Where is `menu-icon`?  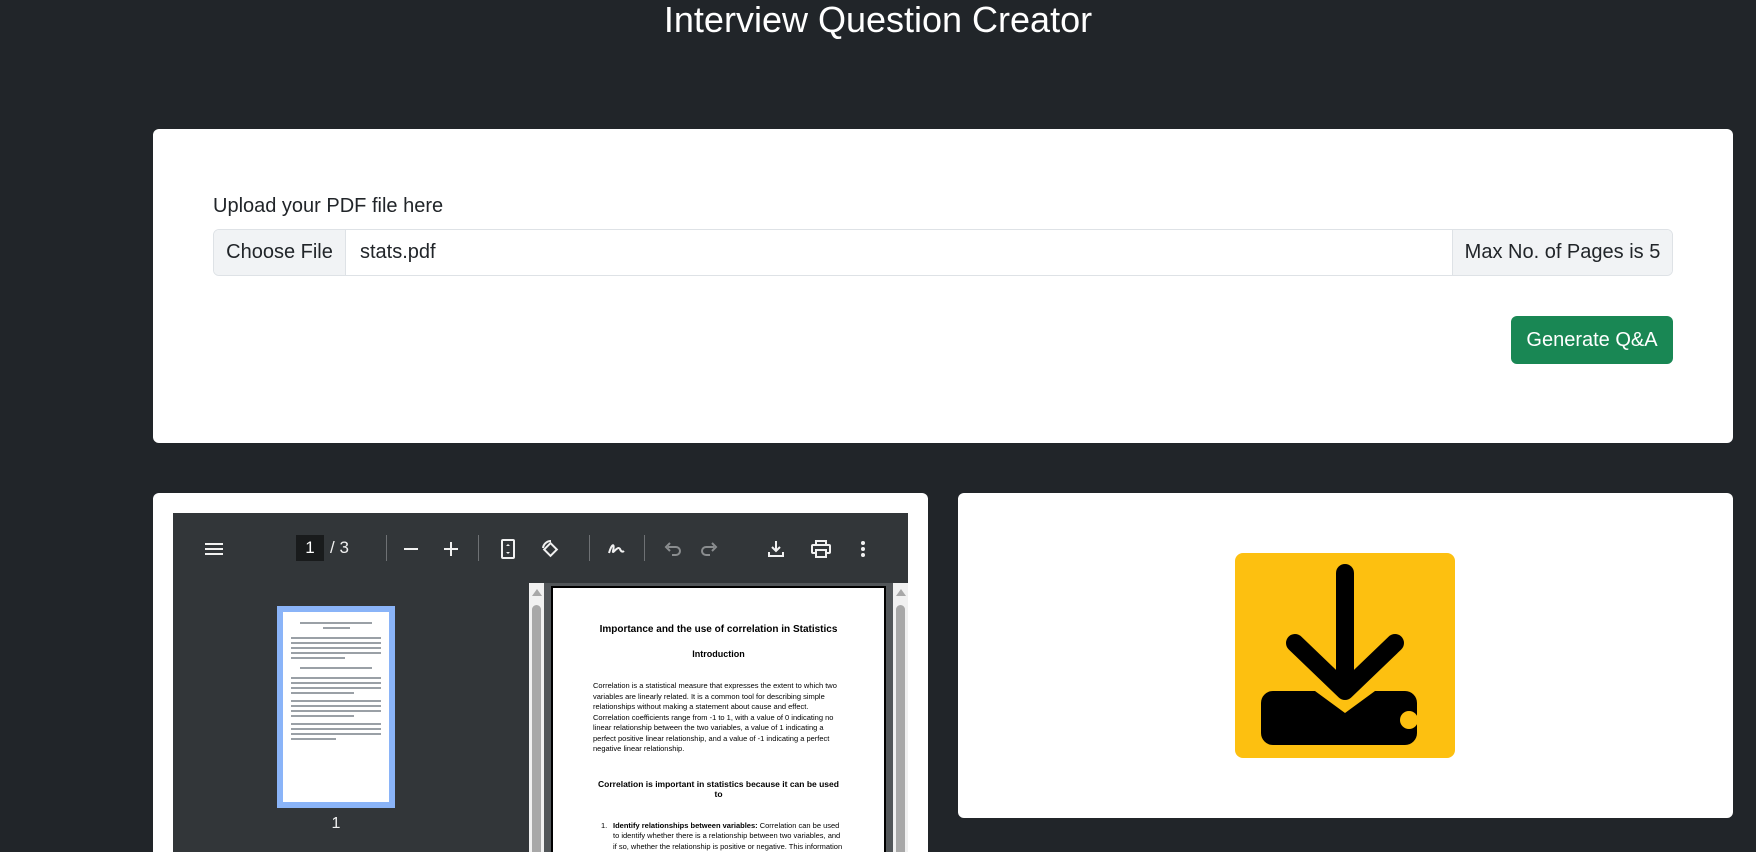
menu-icon is located at coordinates (214, 549).